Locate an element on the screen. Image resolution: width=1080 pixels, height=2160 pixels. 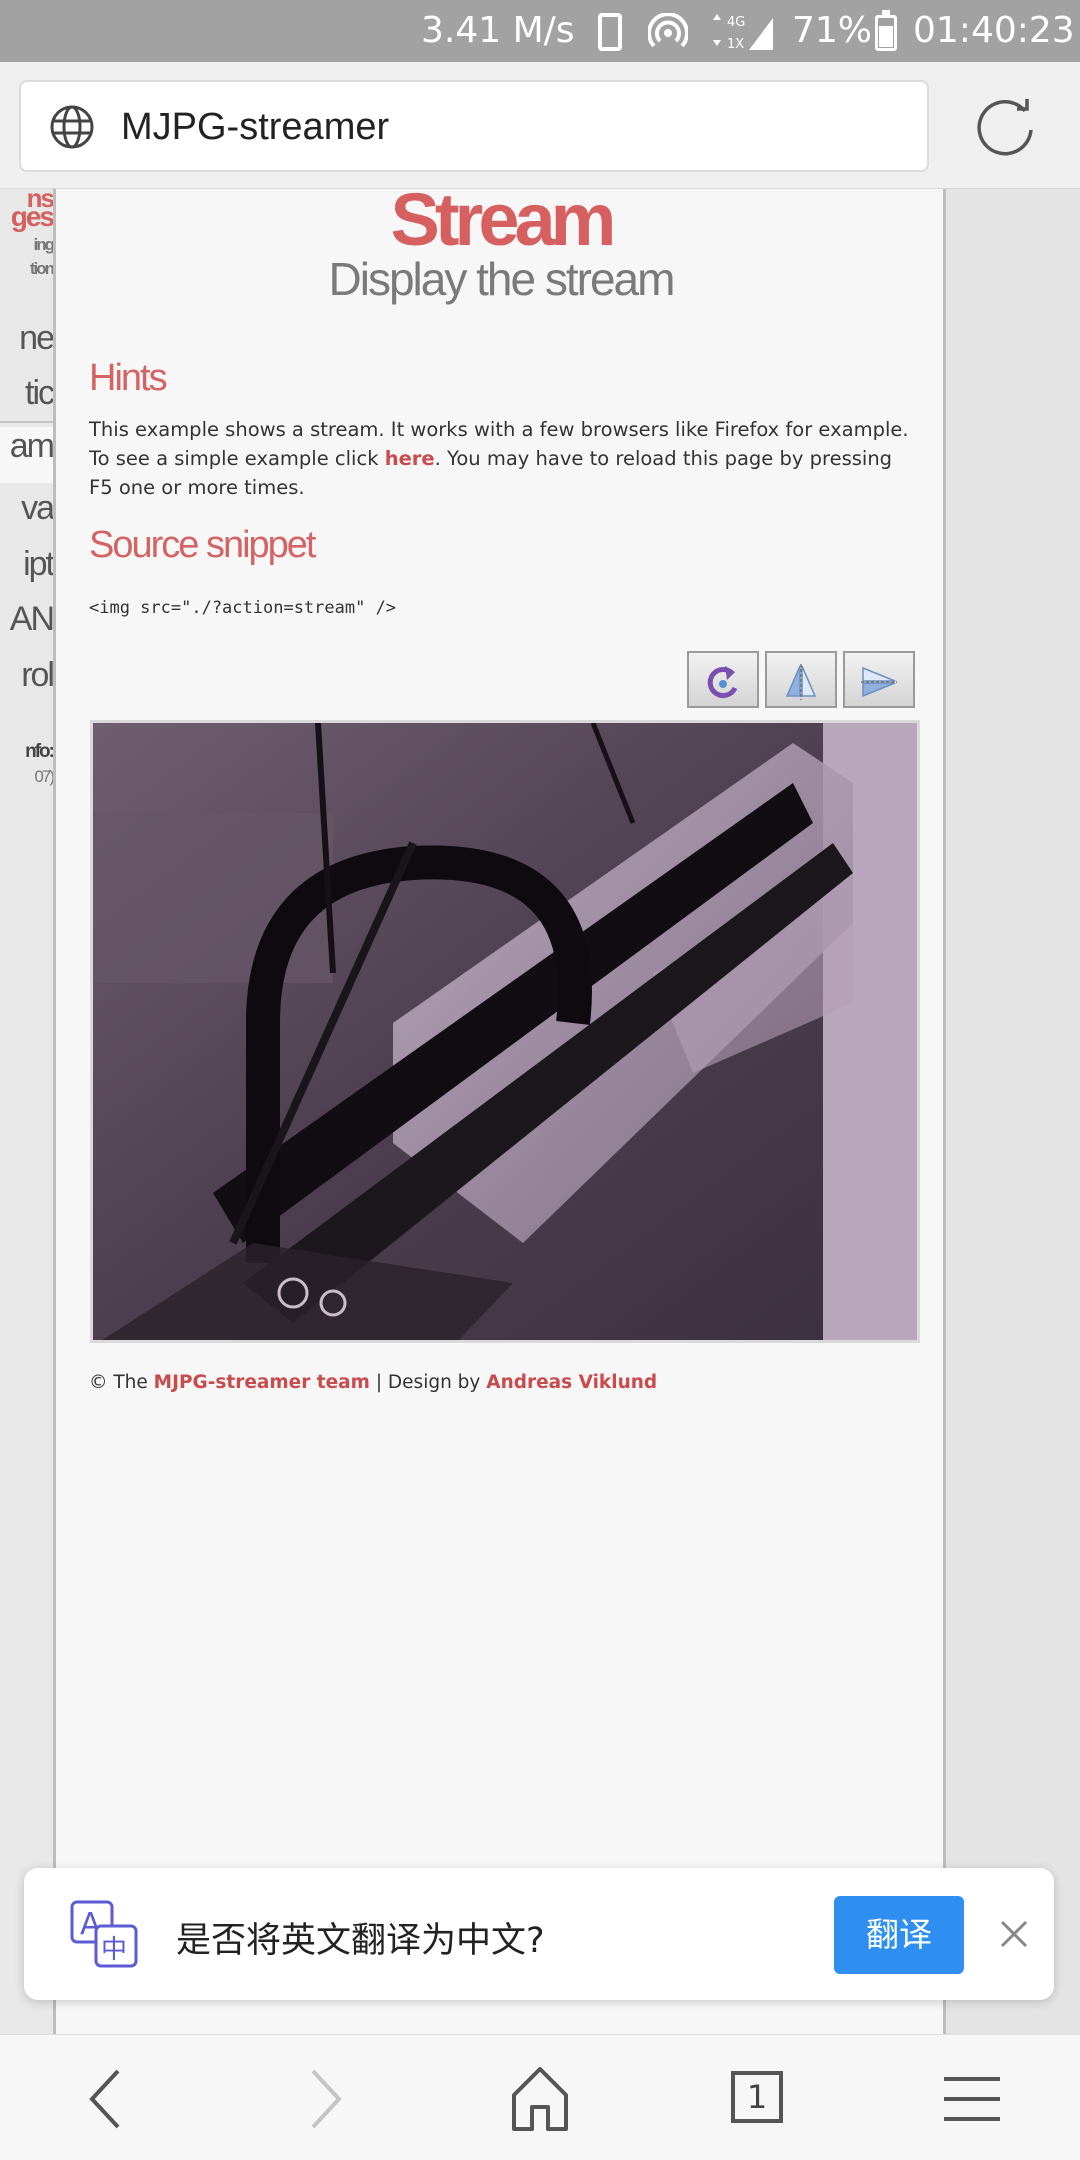
sidebar-item: AN is located at coordinates (31, 619).